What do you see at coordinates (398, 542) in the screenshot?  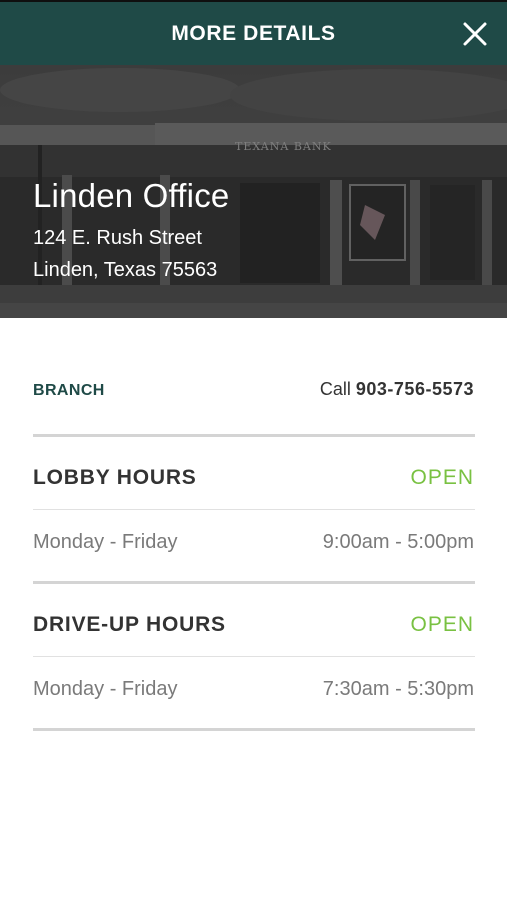 I see `lobby-hours-range: 9:00am - 5:00pm` at bounding box center [398, 542].